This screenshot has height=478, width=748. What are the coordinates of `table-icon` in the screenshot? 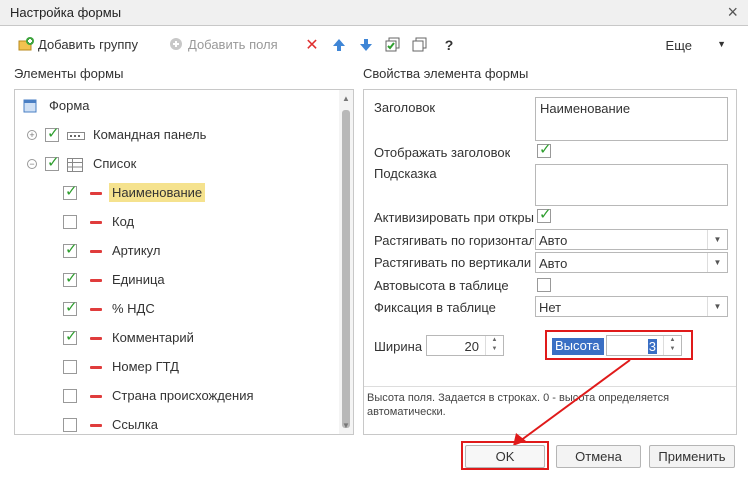 It's located at (75, 166).